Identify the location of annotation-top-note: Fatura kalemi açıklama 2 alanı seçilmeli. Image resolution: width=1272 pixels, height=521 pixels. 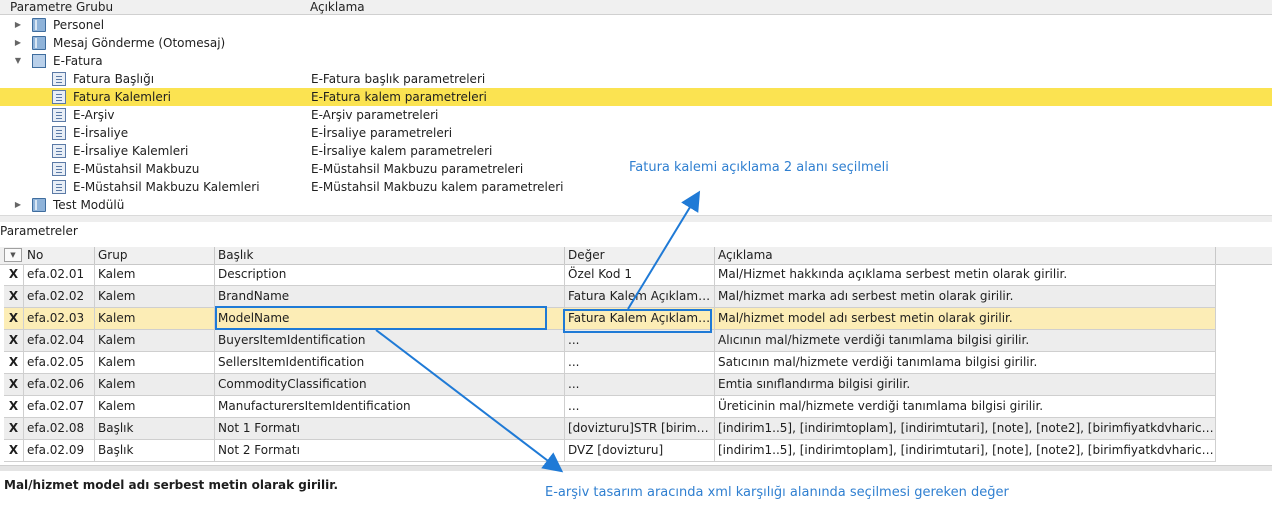
(759, 167).